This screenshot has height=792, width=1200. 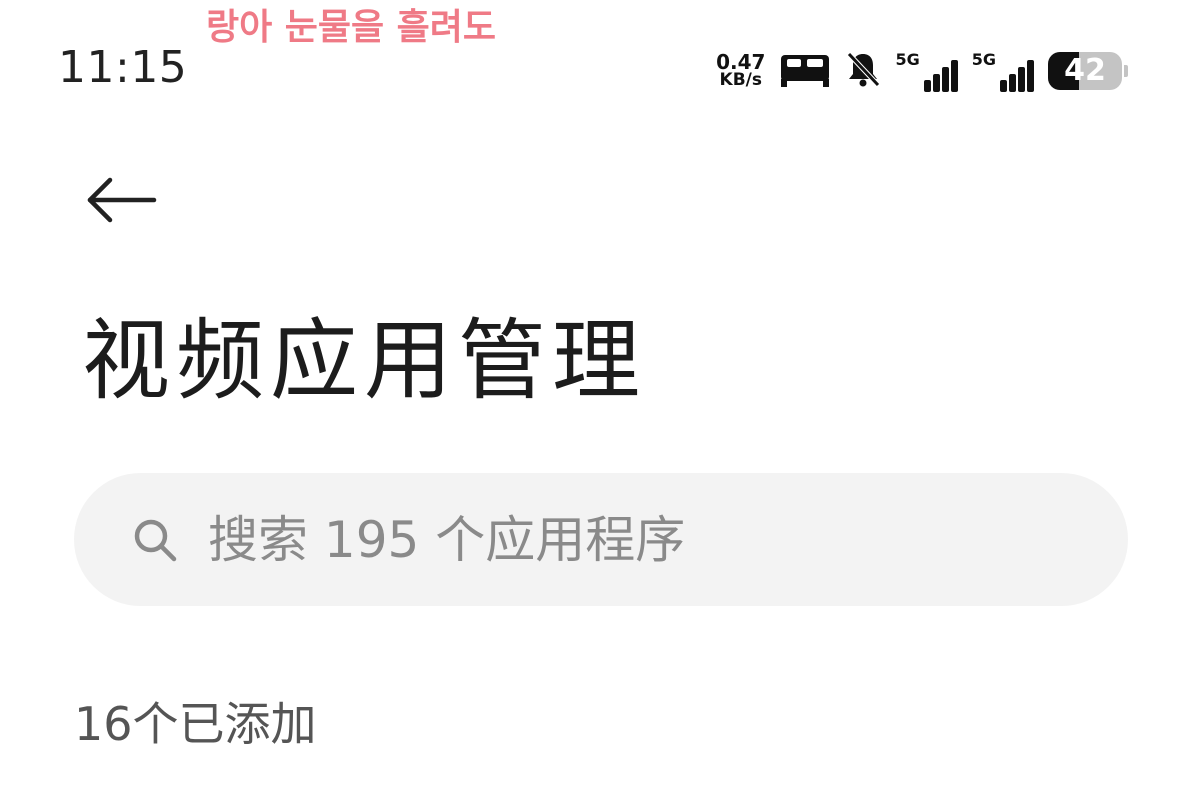 I want to click on back-button, so click(x=120, y=202).